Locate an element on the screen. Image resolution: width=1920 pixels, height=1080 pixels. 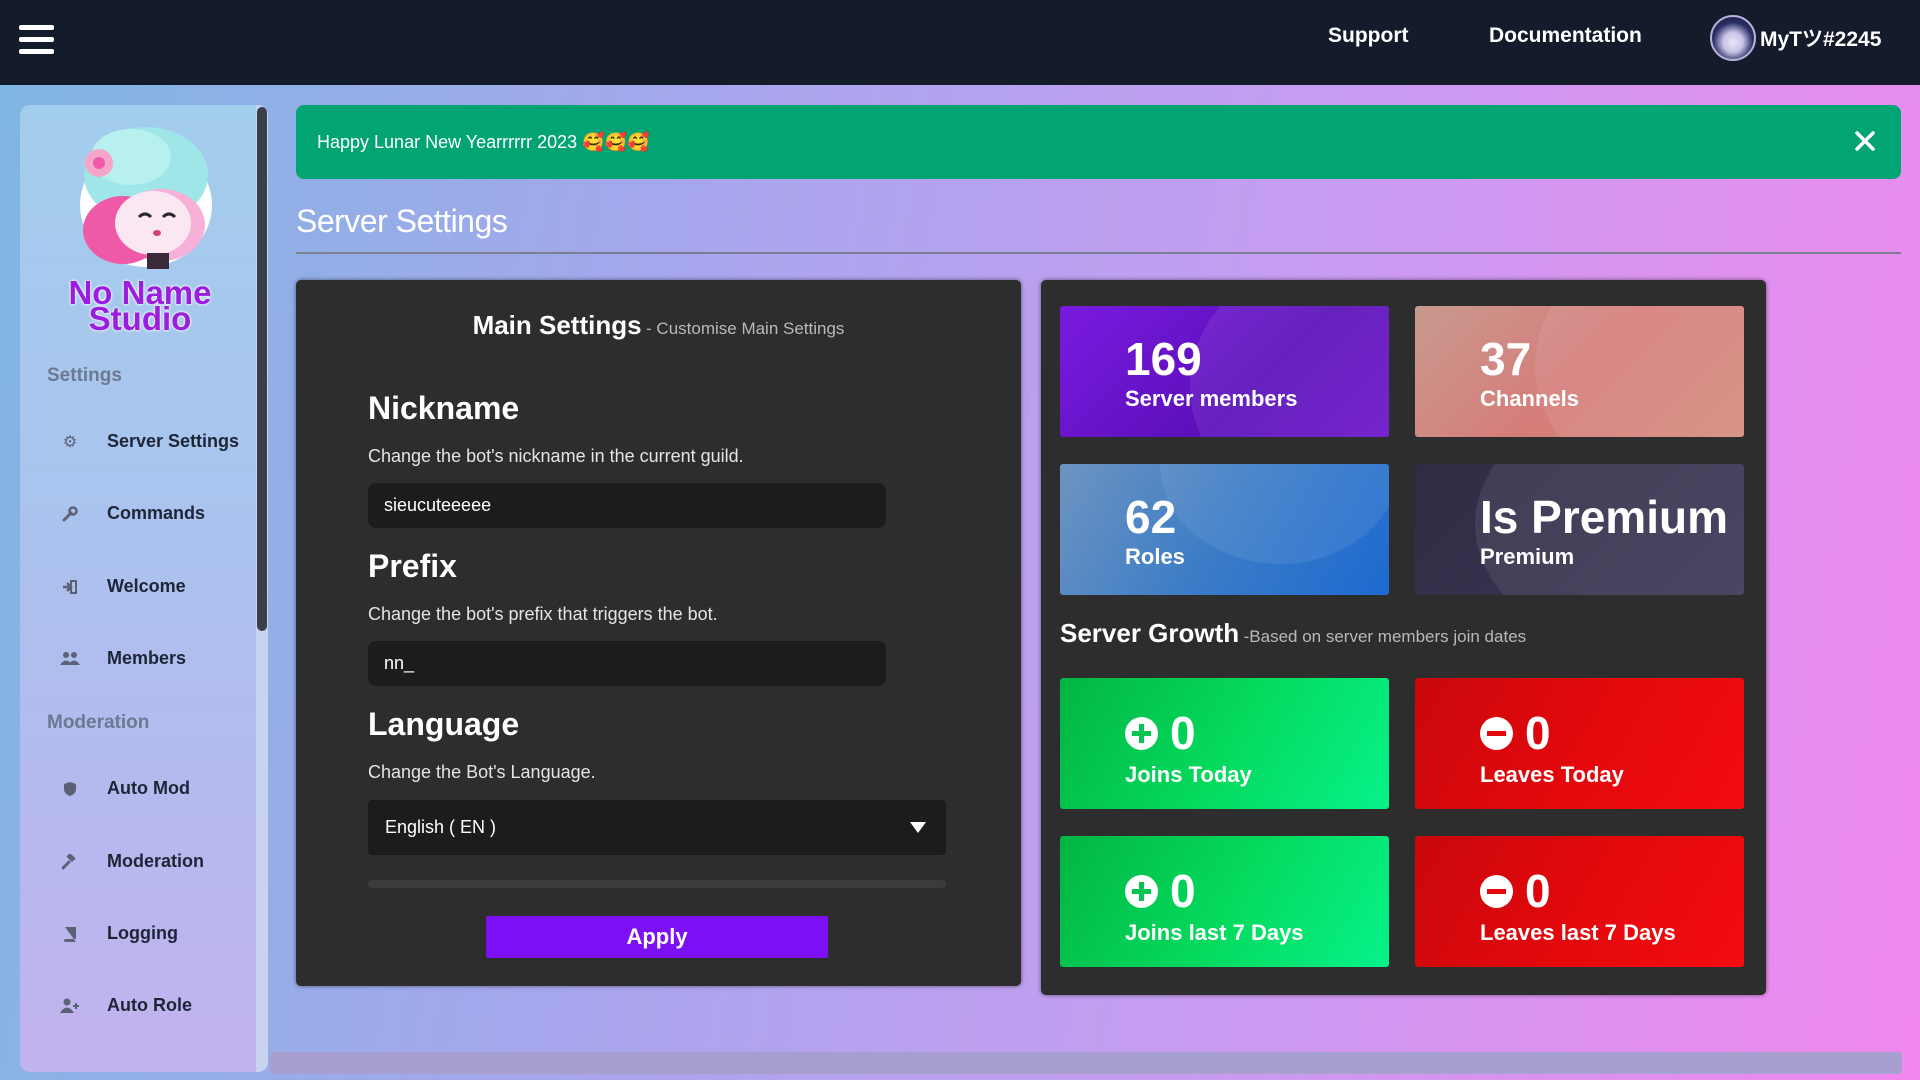
sidebar-item-label: Auto Mod is located at coordinates (148, 788).